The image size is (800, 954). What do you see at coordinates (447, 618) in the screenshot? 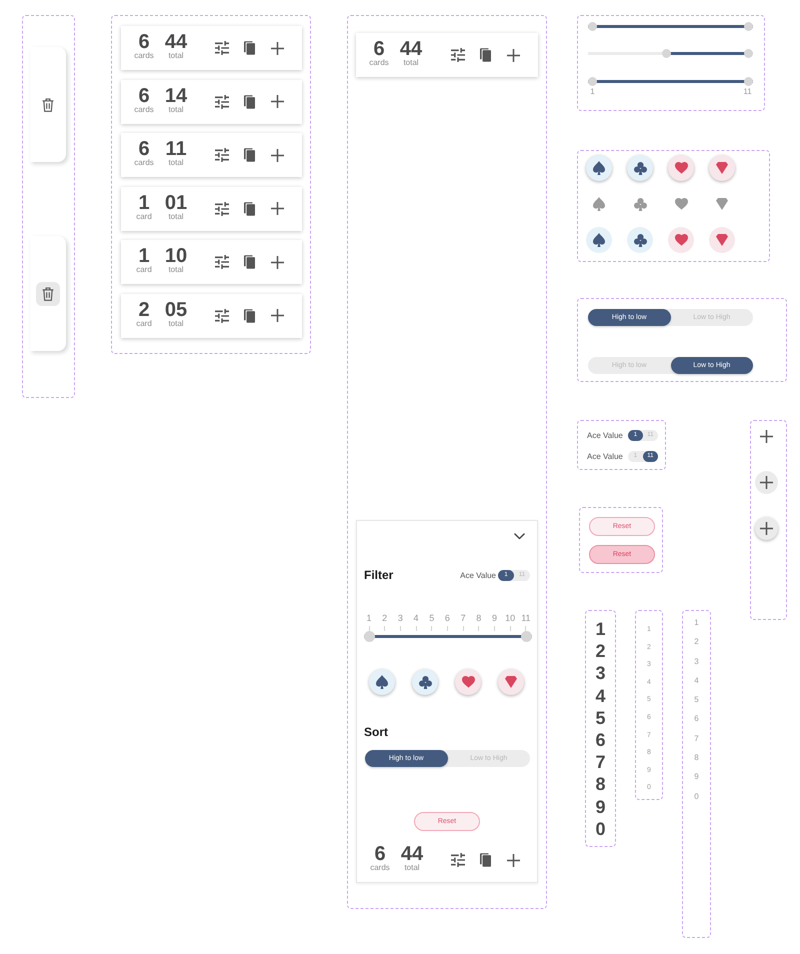
I see `tick-label: 6` at bounding box center [447, 618].